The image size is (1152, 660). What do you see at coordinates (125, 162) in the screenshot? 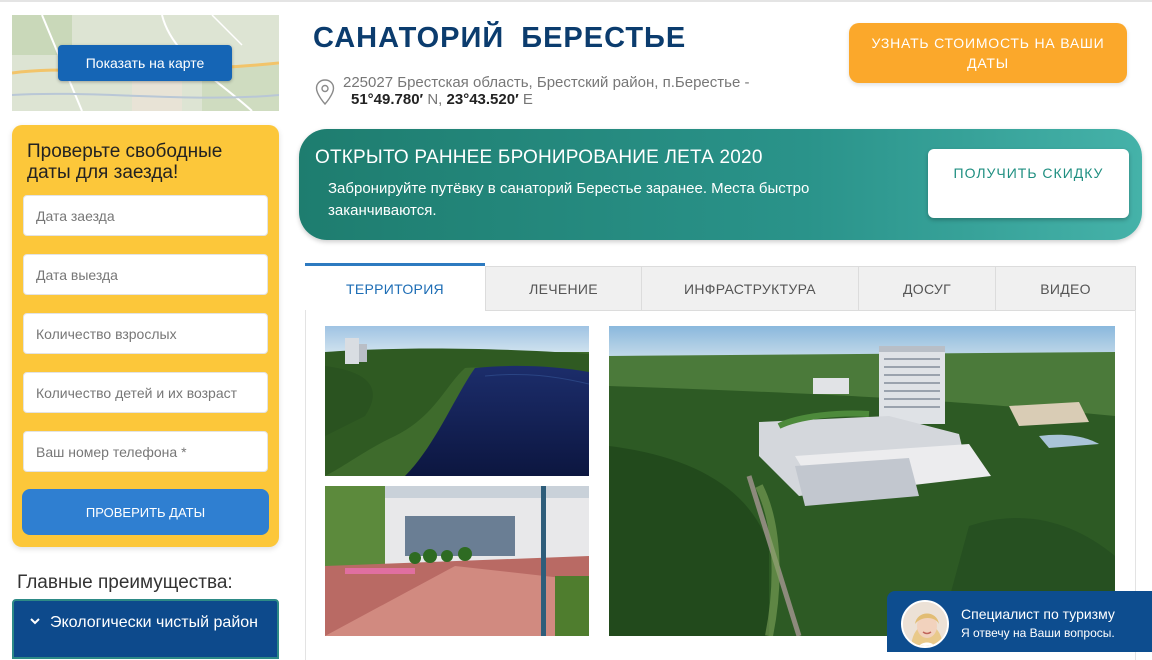
I see `booking-form-title: Проверьте свободные даты для заезда!` at bounding box center [125, 162].